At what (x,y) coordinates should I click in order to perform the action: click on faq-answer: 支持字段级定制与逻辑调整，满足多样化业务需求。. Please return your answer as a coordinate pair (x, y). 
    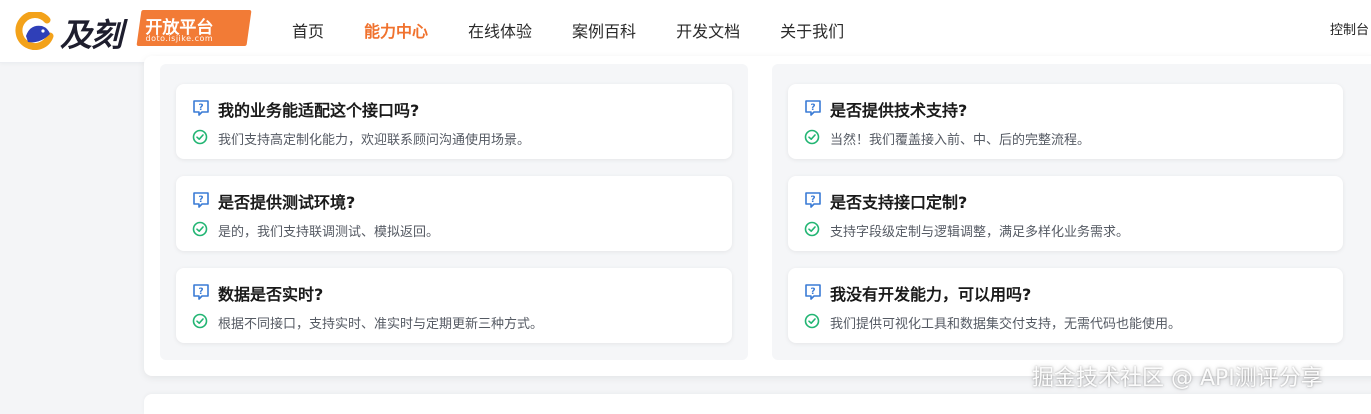
    Looking at the image, I should click on (980, 232).